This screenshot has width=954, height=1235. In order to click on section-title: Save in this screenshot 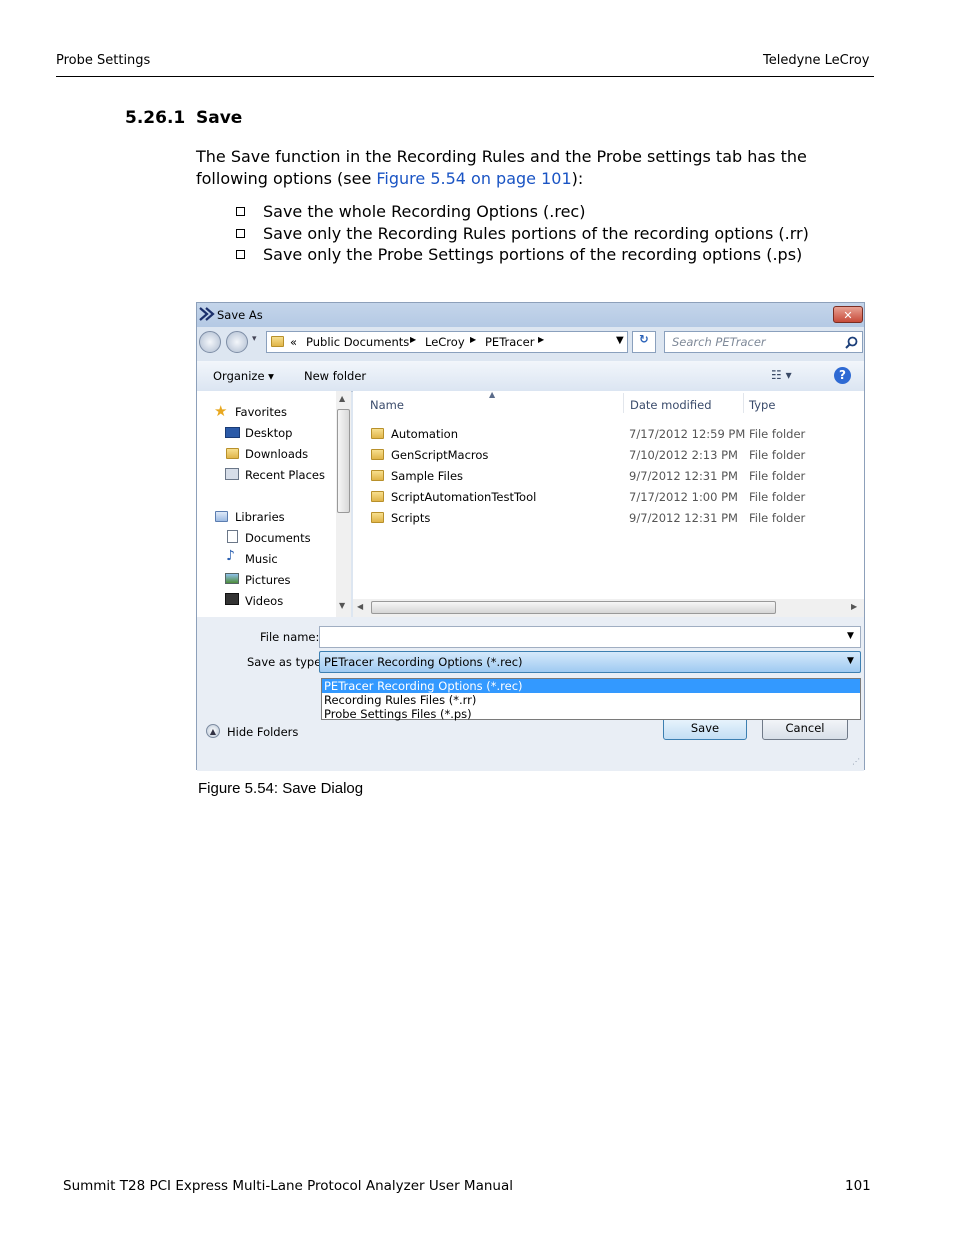, I will do `click(219, 118)`.